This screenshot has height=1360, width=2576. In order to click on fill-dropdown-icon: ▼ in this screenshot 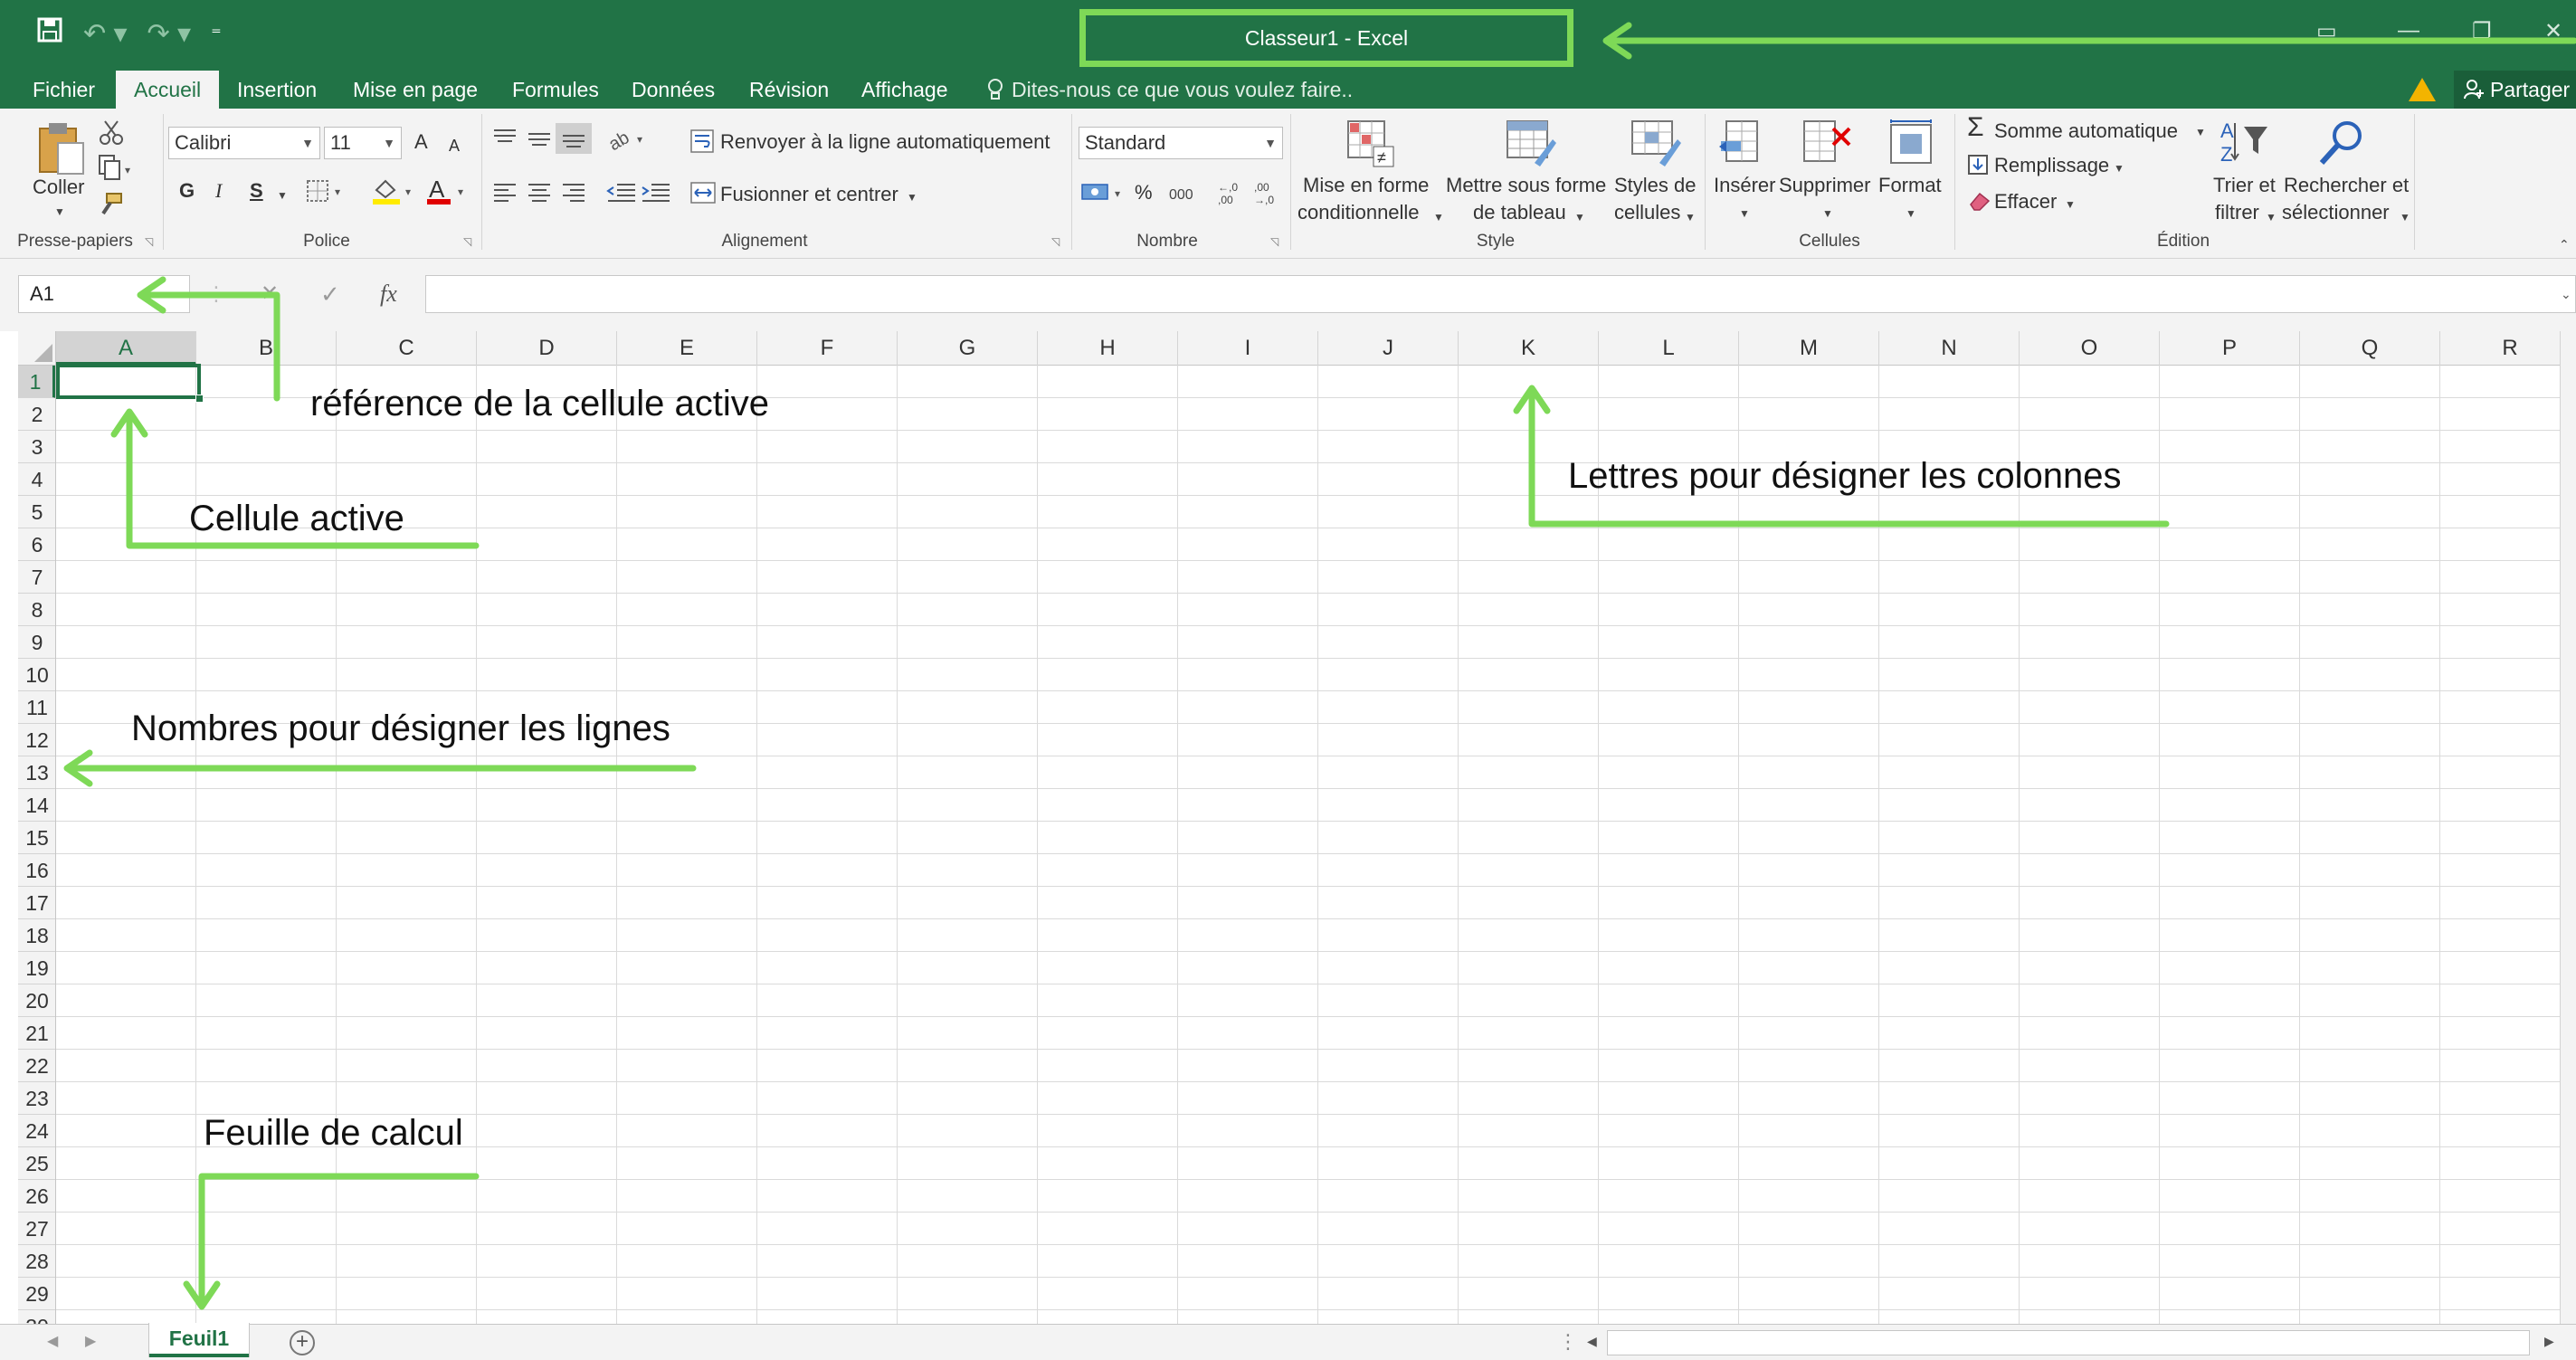, I will do `click(2119, 168)`.